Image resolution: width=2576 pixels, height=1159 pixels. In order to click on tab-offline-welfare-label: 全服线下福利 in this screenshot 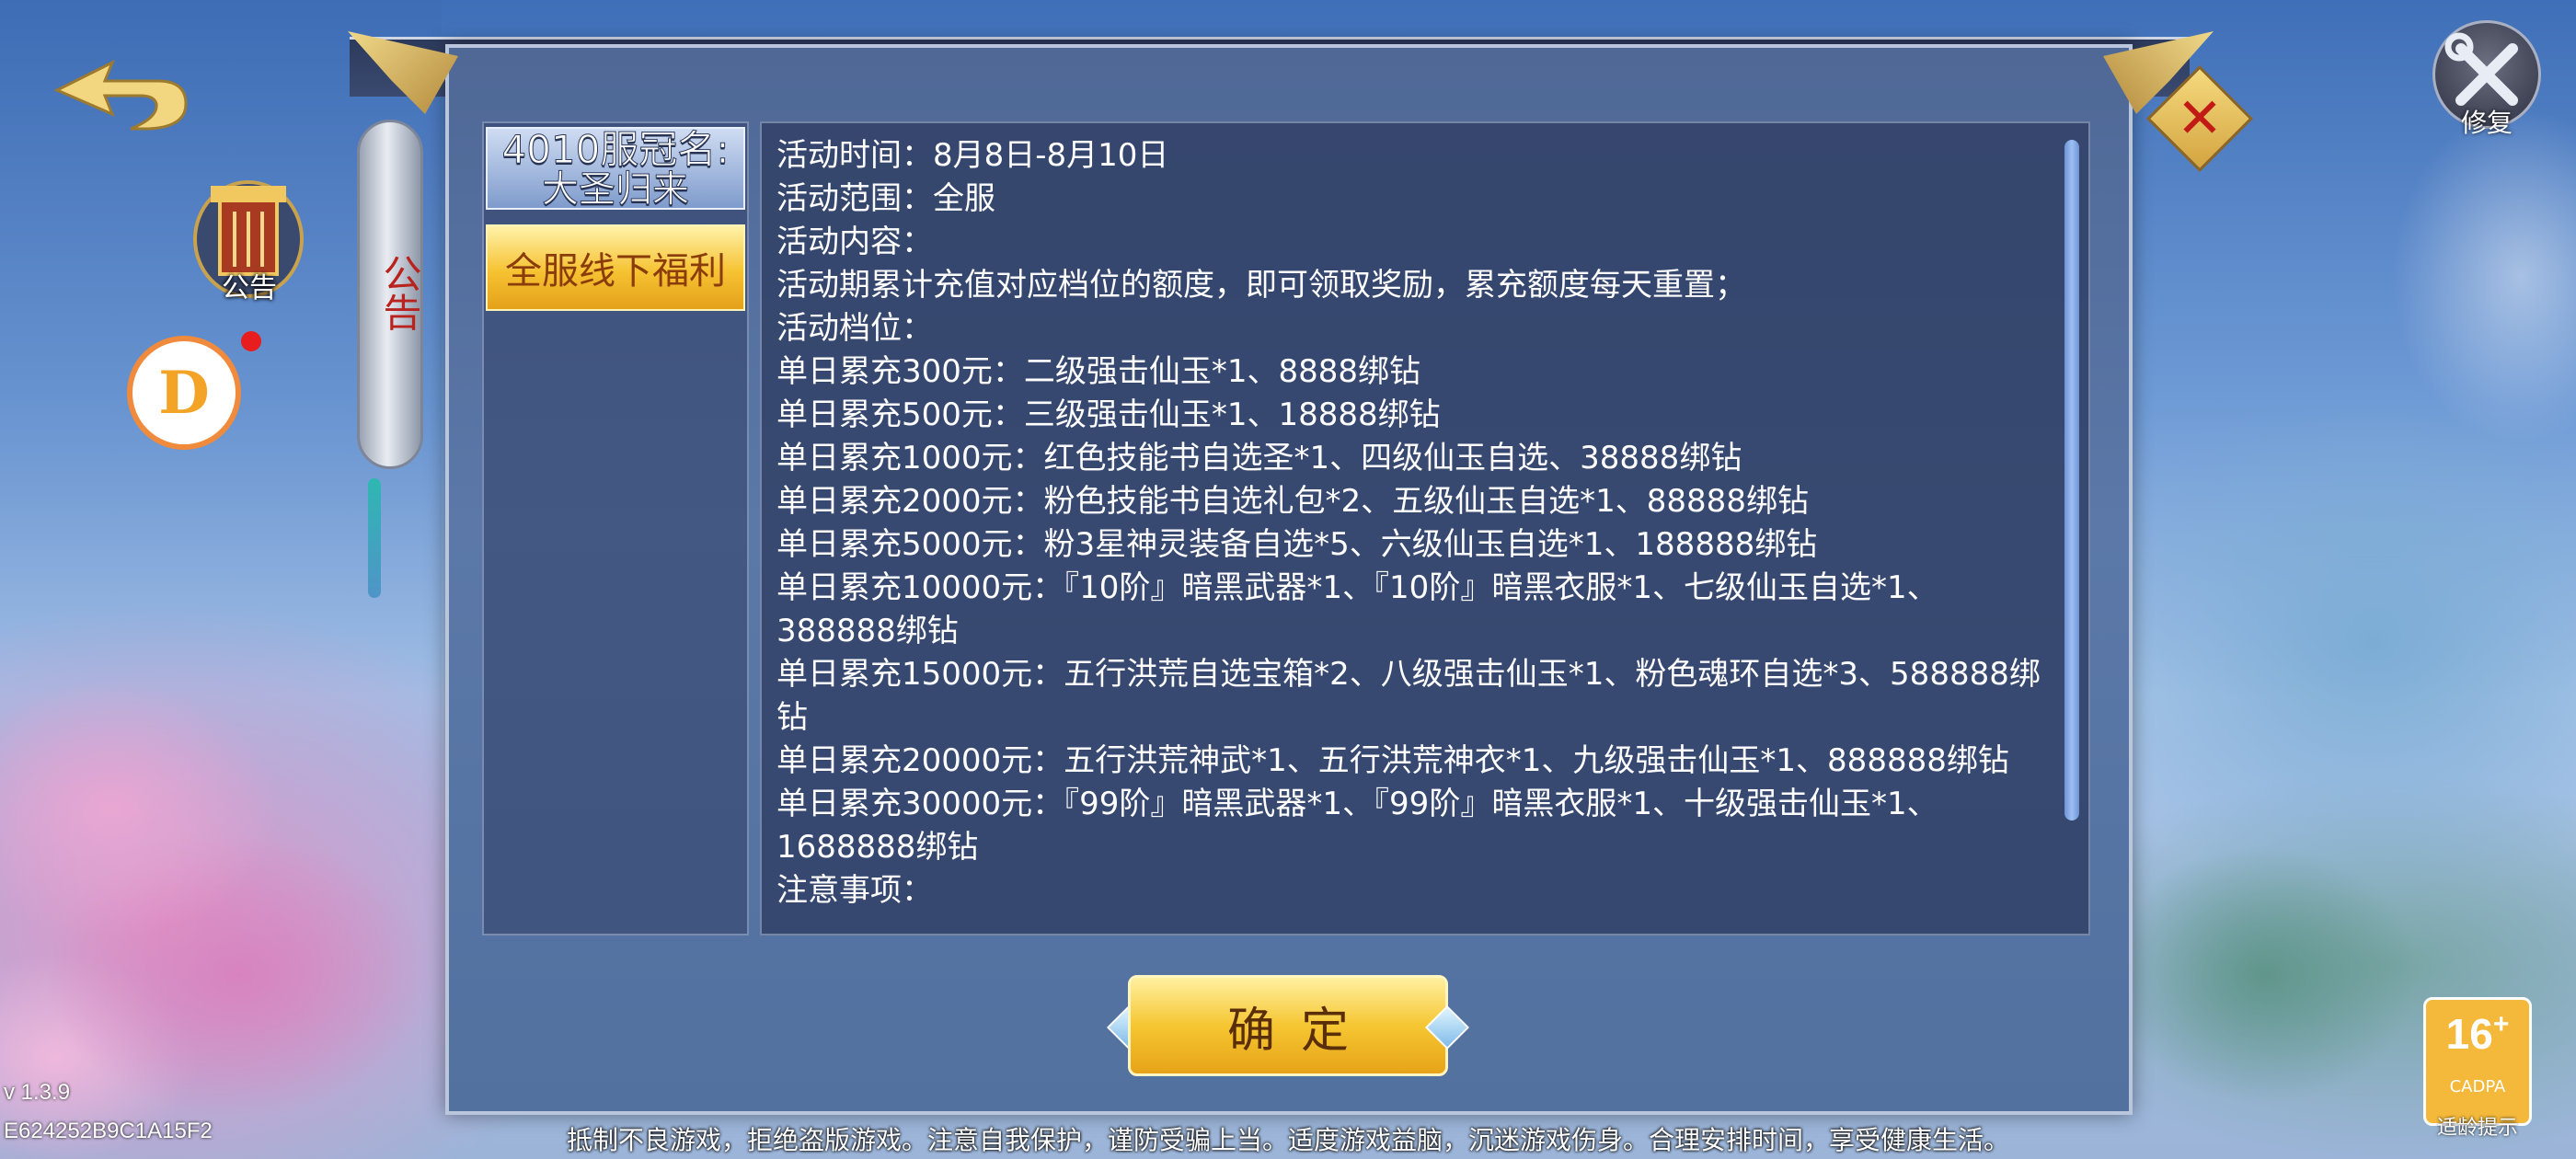, I will do `click(615, 271)`.